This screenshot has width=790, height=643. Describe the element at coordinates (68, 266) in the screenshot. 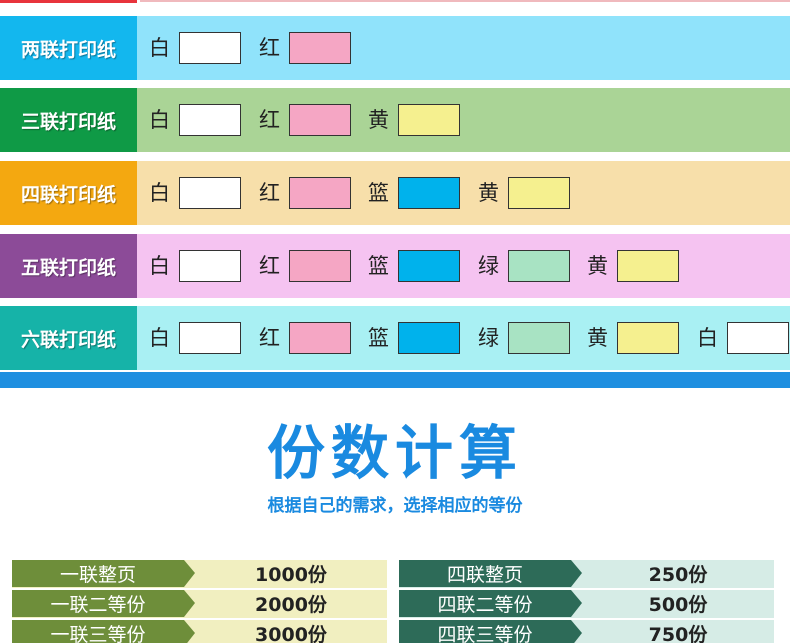

I see `paper-row-label: 五联打印纸` at that location.